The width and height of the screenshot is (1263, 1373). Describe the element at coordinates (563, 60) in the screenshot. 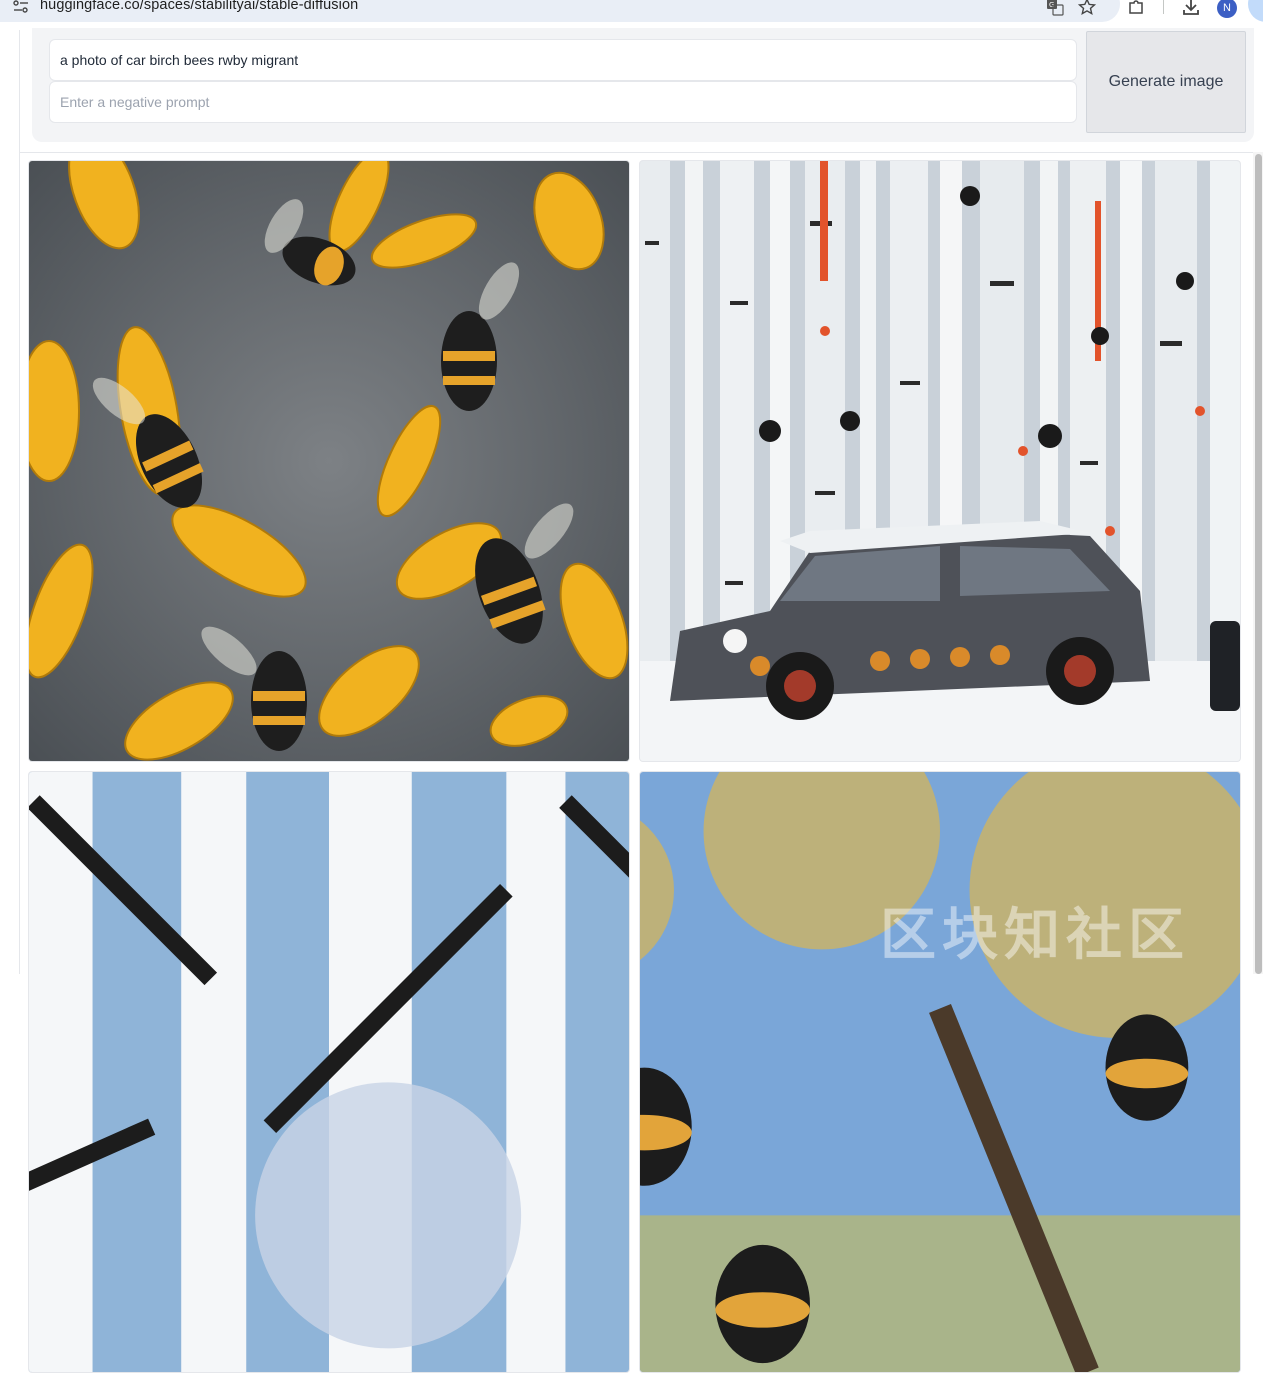

I see `prompt-input` at that location.